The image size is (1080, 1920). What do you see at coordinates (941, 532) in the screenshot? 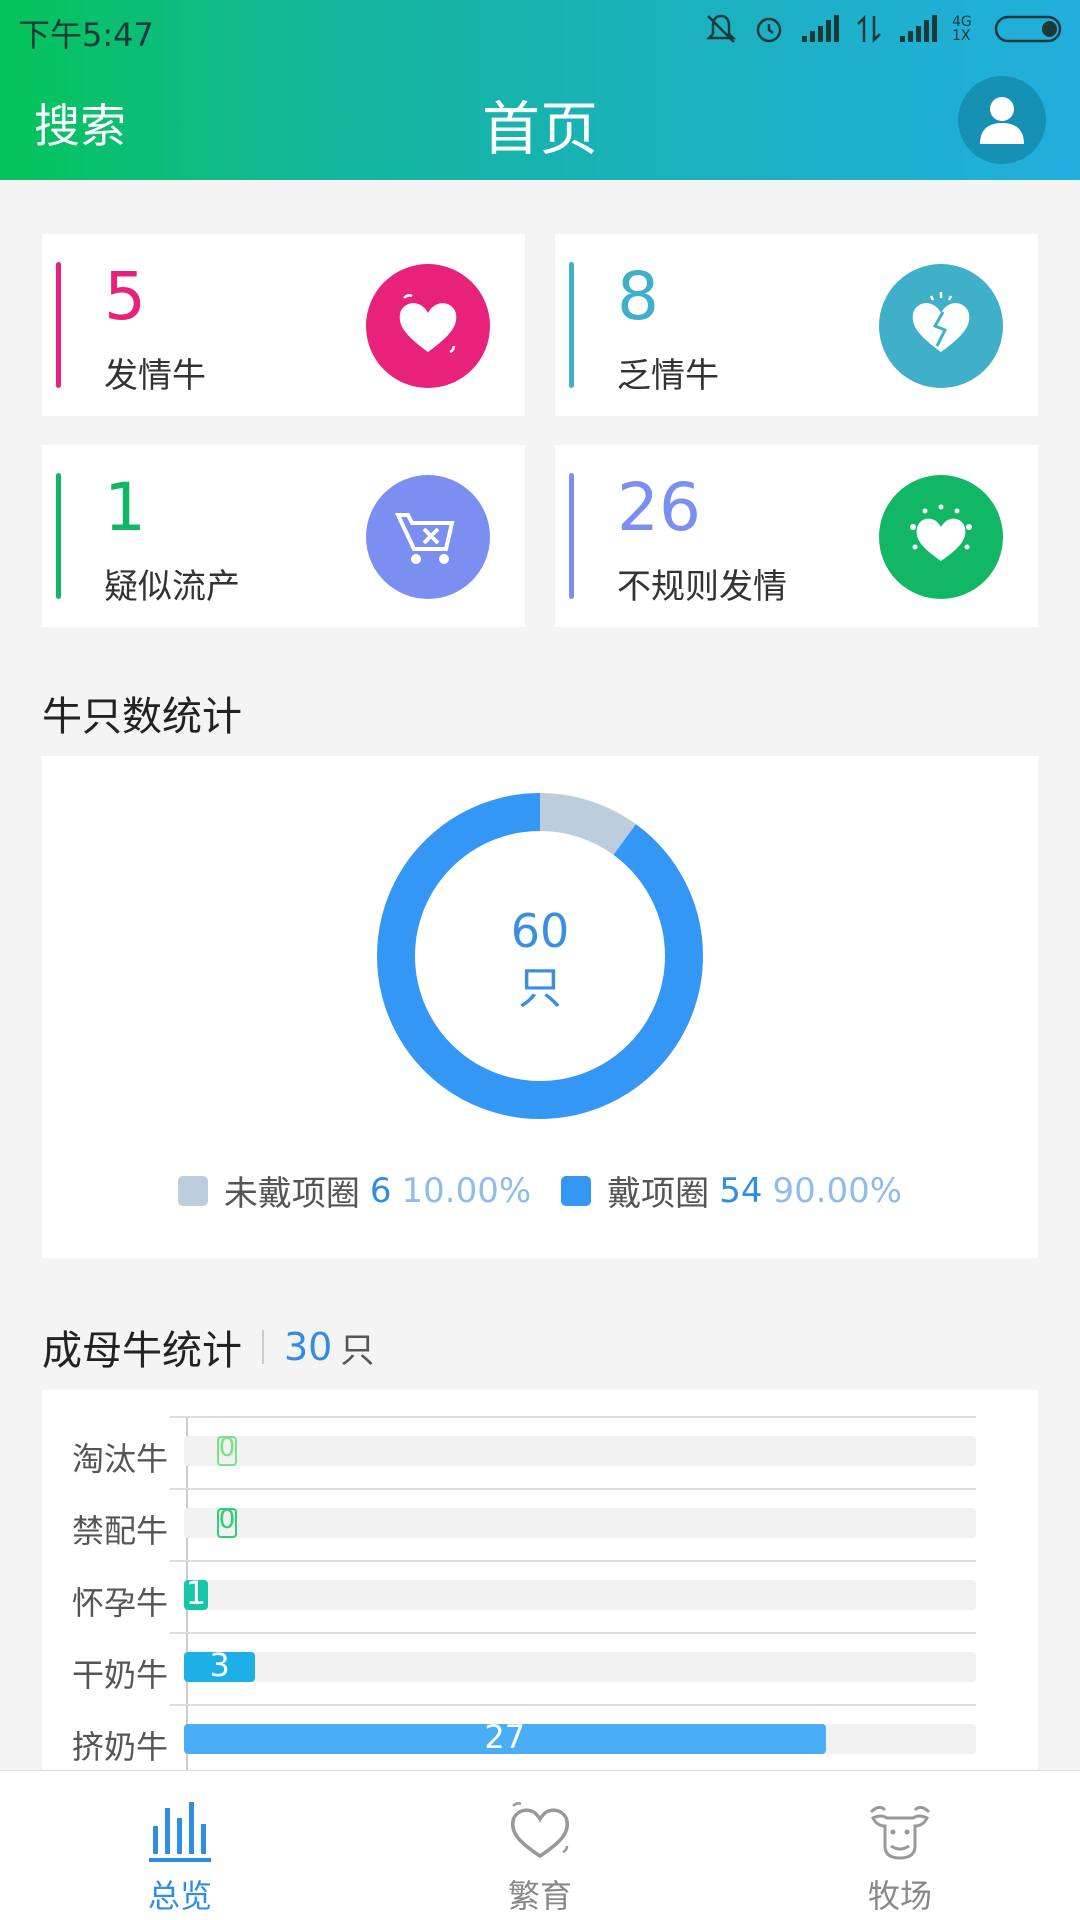
I see `sparkle-heart-icon` at bounding box center [941, 532].